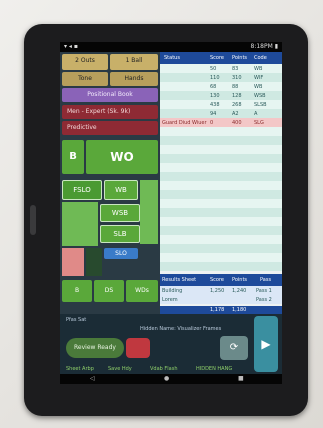 This screenshot has height=428, width=323. What do you see at coordinates (120, 369) in the screenshot?
I see `status-item: Save Hdy` at bounding box center [120, 369].